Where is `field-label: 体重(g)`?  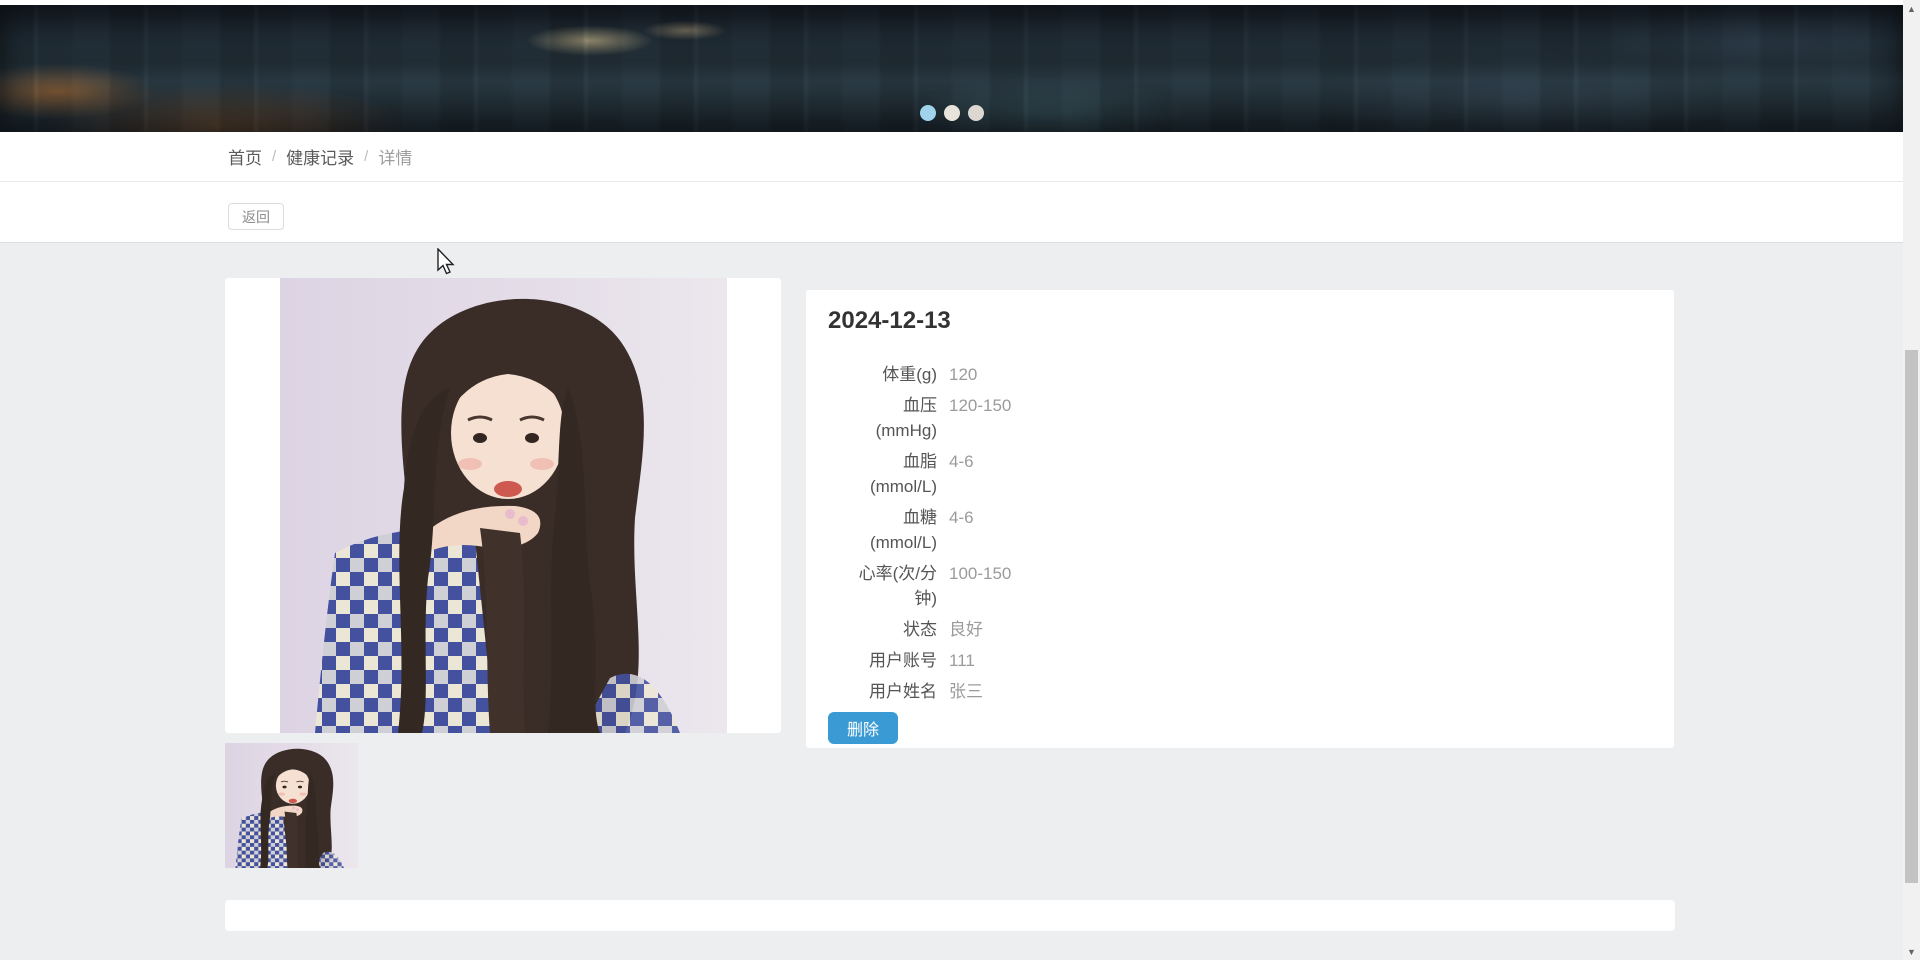
field-label: 体重(g) is located at coordinates (909, 374).